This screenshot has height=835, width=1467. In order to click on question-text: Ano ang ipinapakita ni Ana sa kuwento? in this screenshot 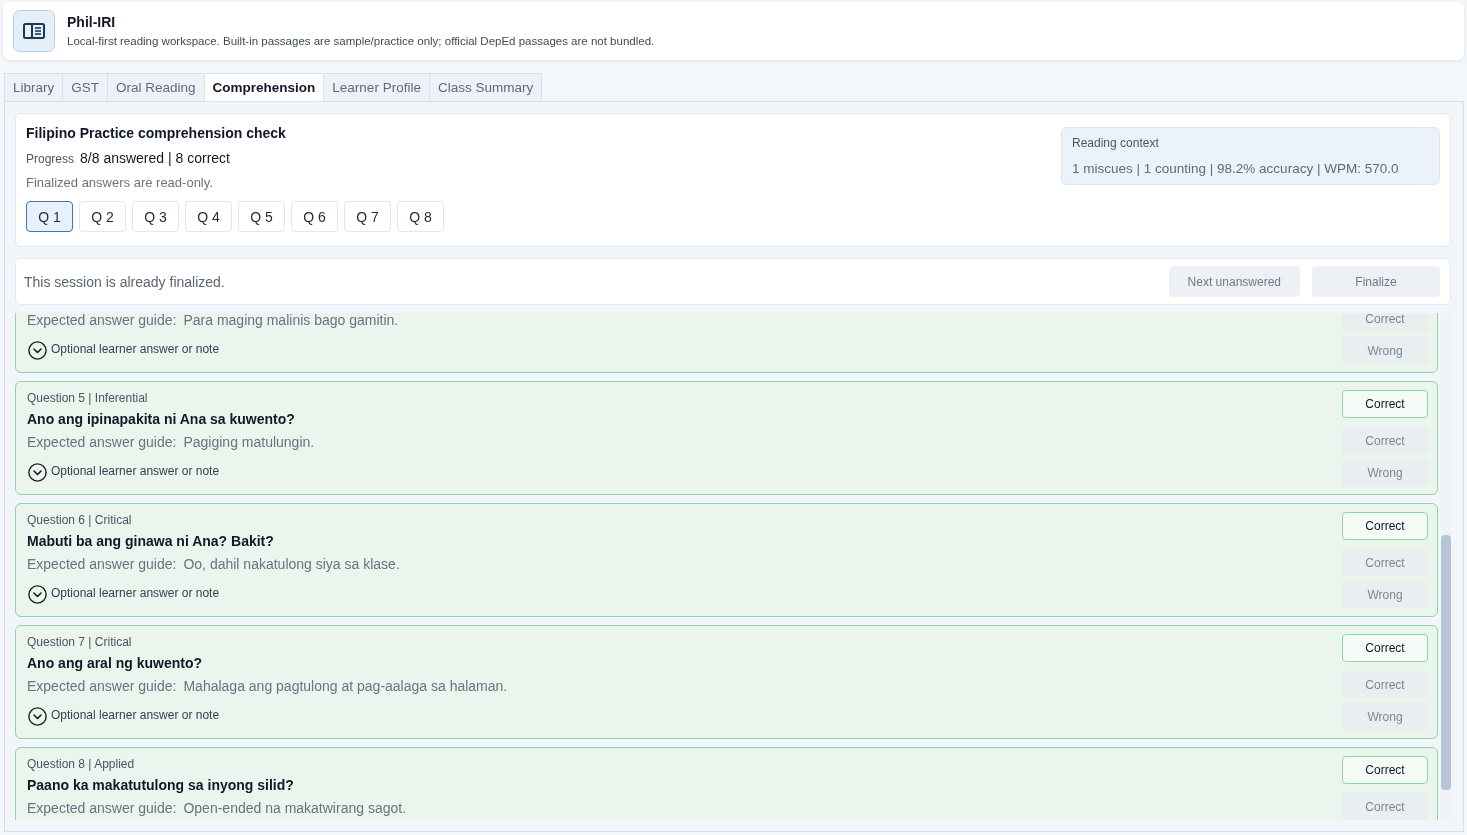, I will do `click(161, 419)`.